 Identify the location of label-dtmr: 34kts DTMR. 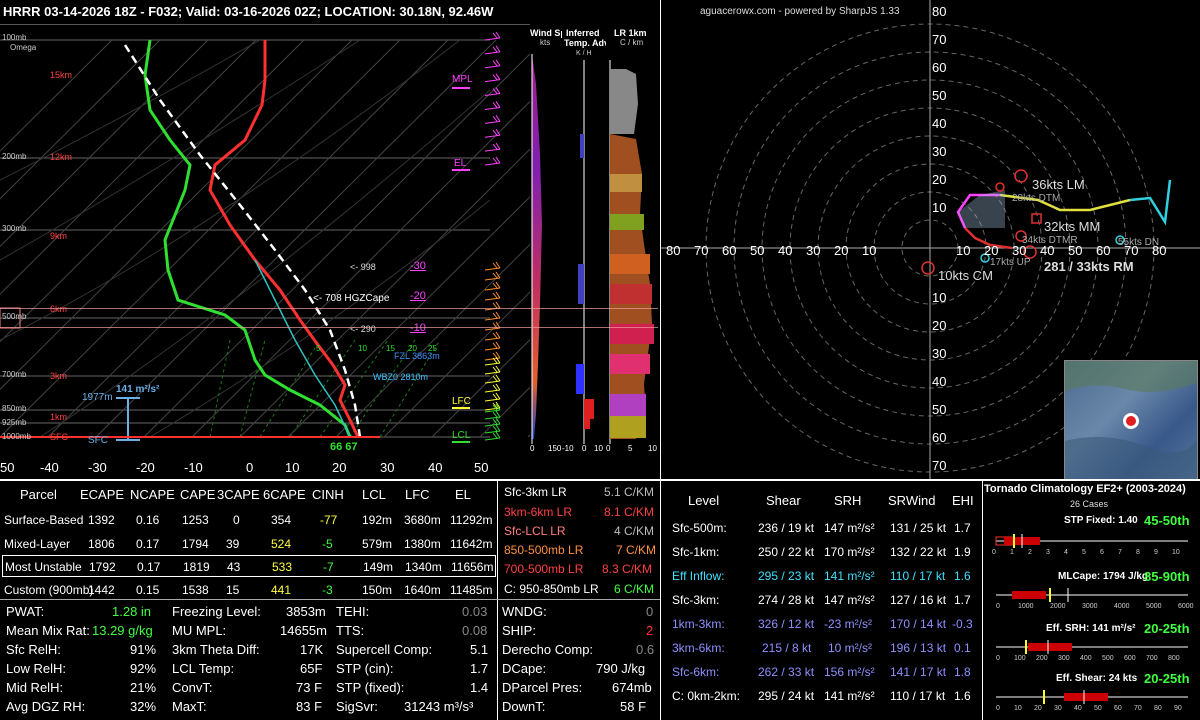
(1050, 240).